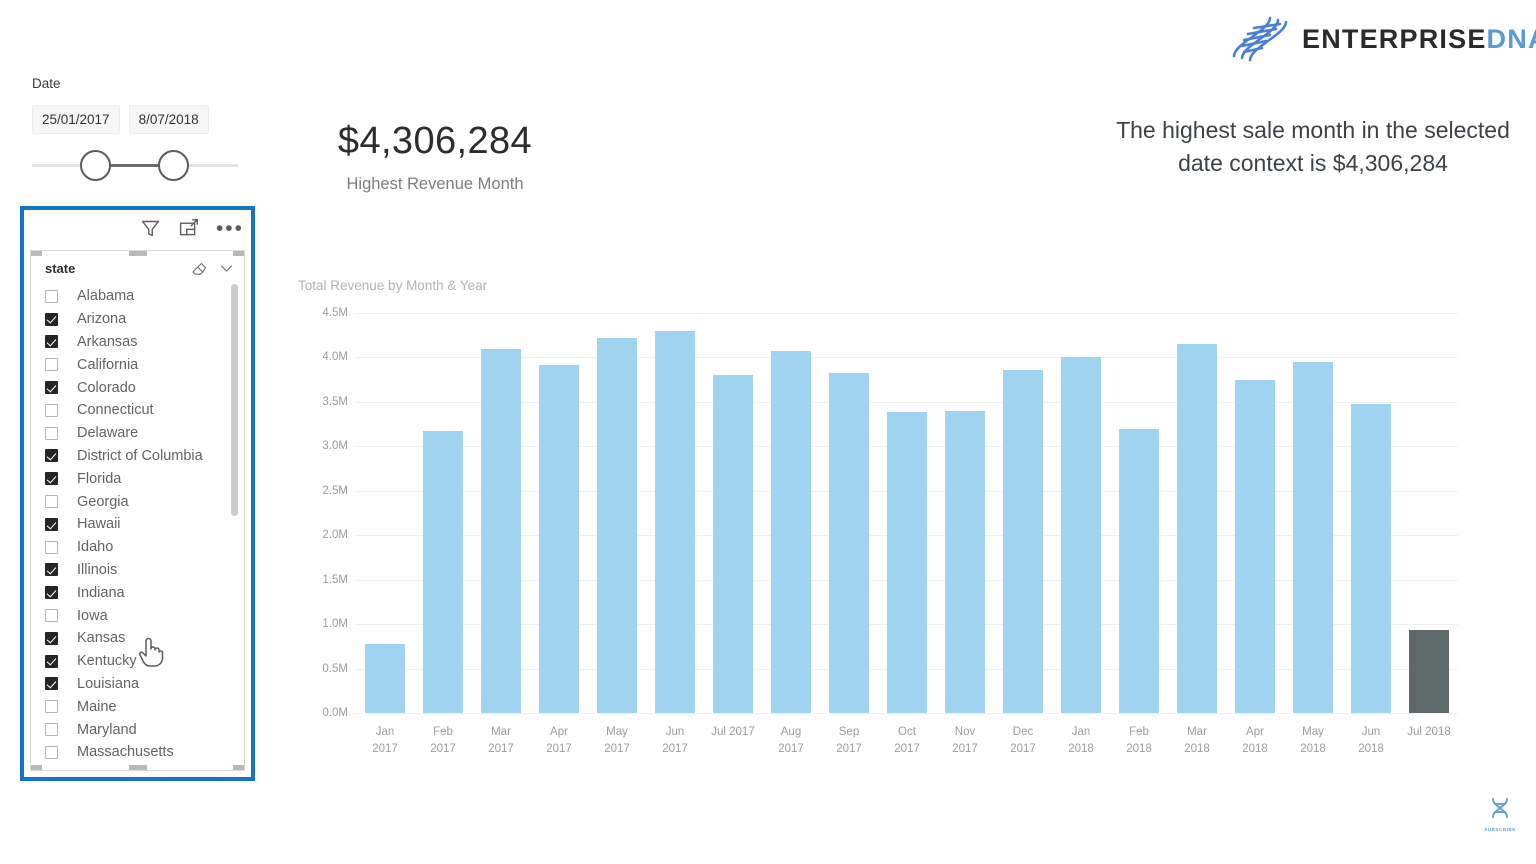  Describe the element at coordinates (150, 228) in the screenshot. I see `filter-funnel-icon` at that location.